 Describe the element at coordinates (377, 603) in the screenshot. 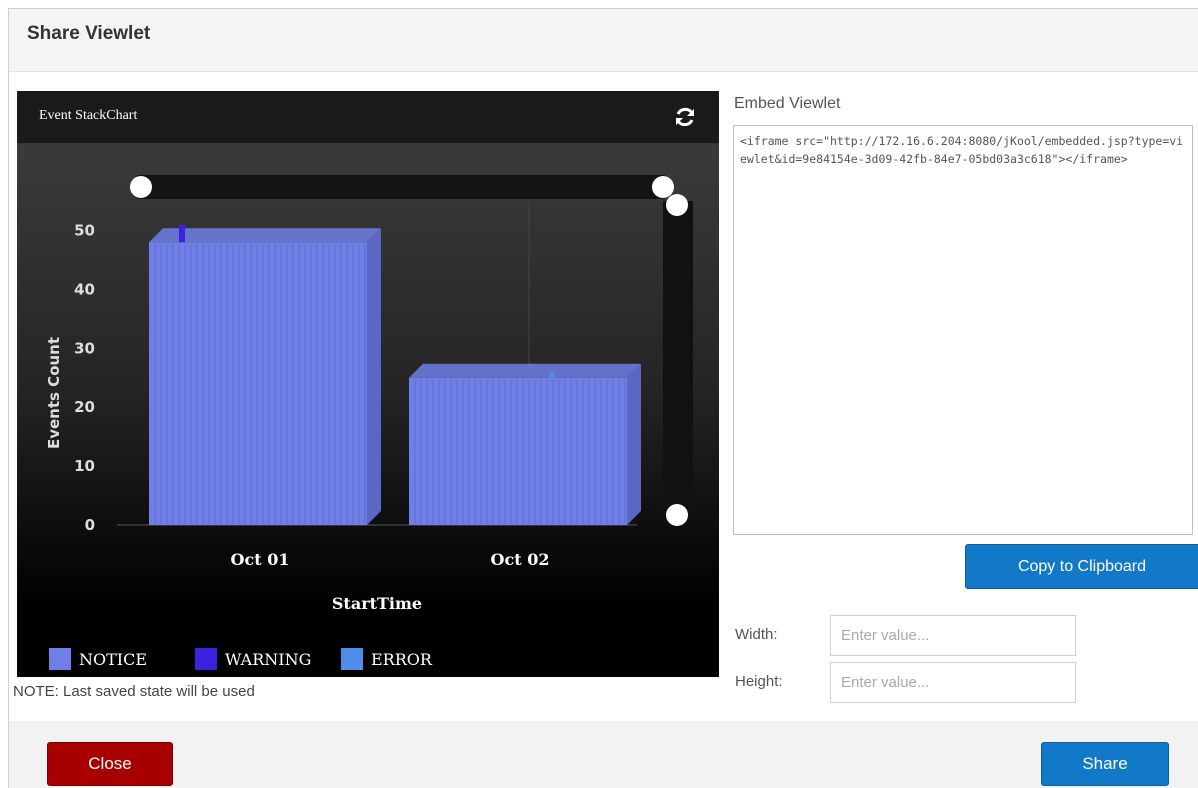

I see `x-axis-label: StartTime` at that location.